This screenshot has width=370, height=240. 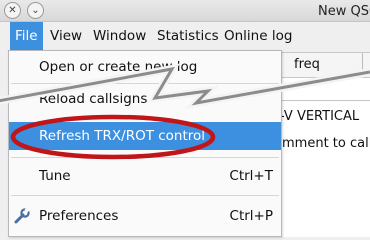 What do you see at coordinates (122, 136) in the screenshot?
I see `menu-item-label: Refresh TRX/ROT control` at bounding box center [122, 136].